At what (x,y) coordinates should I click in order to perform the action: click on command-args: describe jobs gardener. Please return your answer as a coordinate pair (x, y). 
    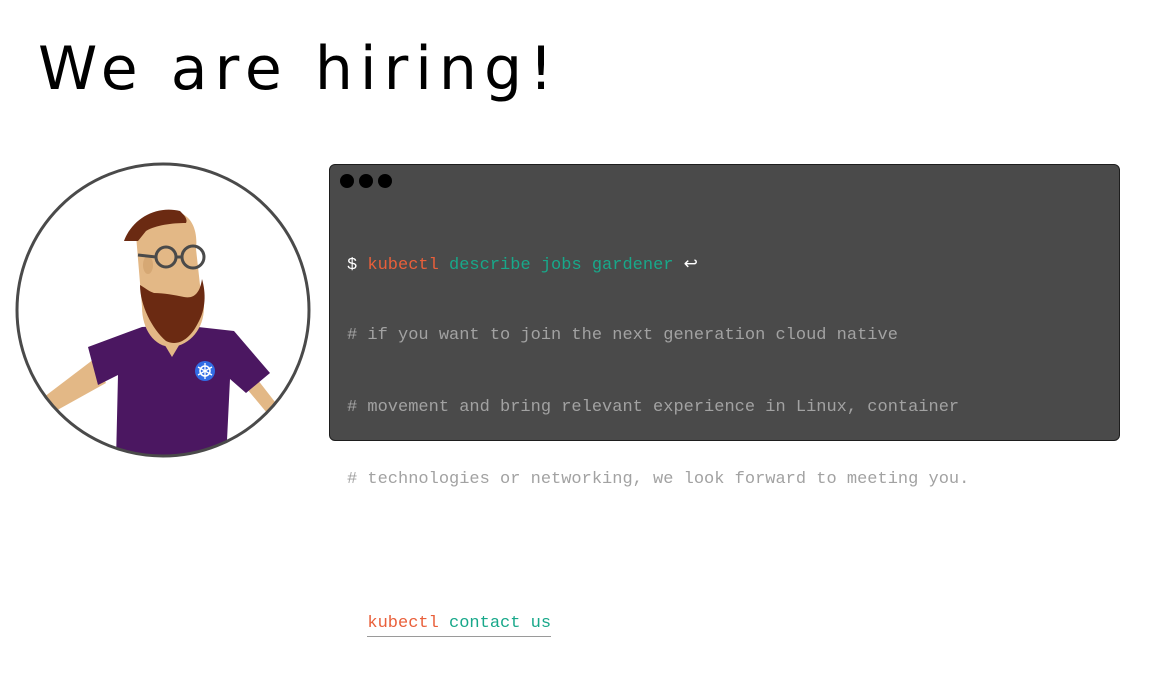
    Looking at the image, I should click on (561, 265).